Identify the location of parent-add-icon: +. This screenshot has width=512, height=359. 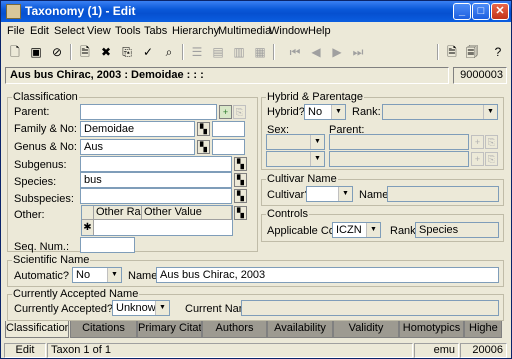
(225, 112).